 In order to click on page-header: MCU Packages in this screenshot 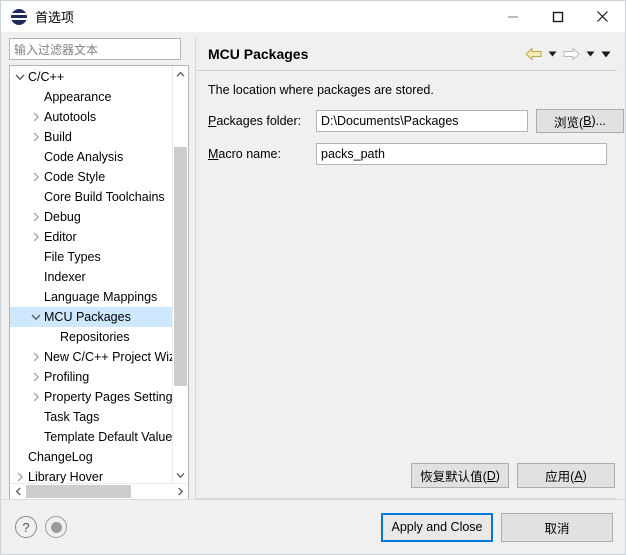, I will do `click(406, 54)`.